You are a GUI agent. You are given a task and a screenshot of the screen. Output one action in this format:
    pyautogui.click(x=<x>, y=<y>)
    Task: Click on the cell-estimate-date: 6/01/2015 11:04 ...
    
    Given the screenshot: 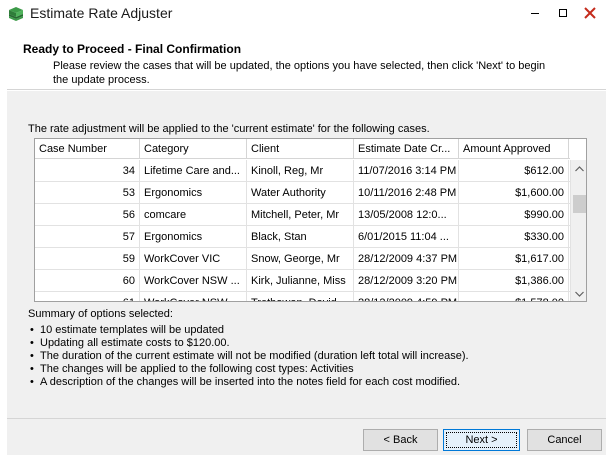 What is the action you would take?
    pyautogui.click(x=406, y=237)
    